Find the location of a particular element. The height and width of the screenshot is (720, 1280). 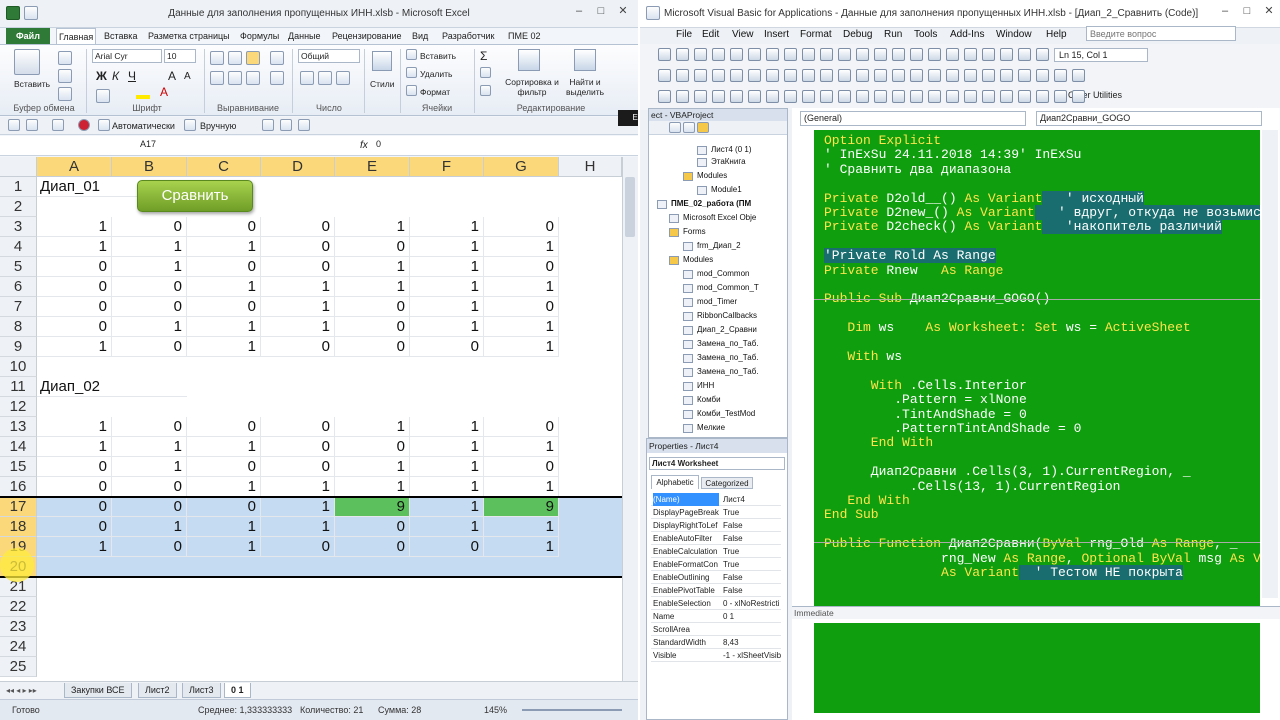

object-combo: (General) is located at coordinates (913, 118).